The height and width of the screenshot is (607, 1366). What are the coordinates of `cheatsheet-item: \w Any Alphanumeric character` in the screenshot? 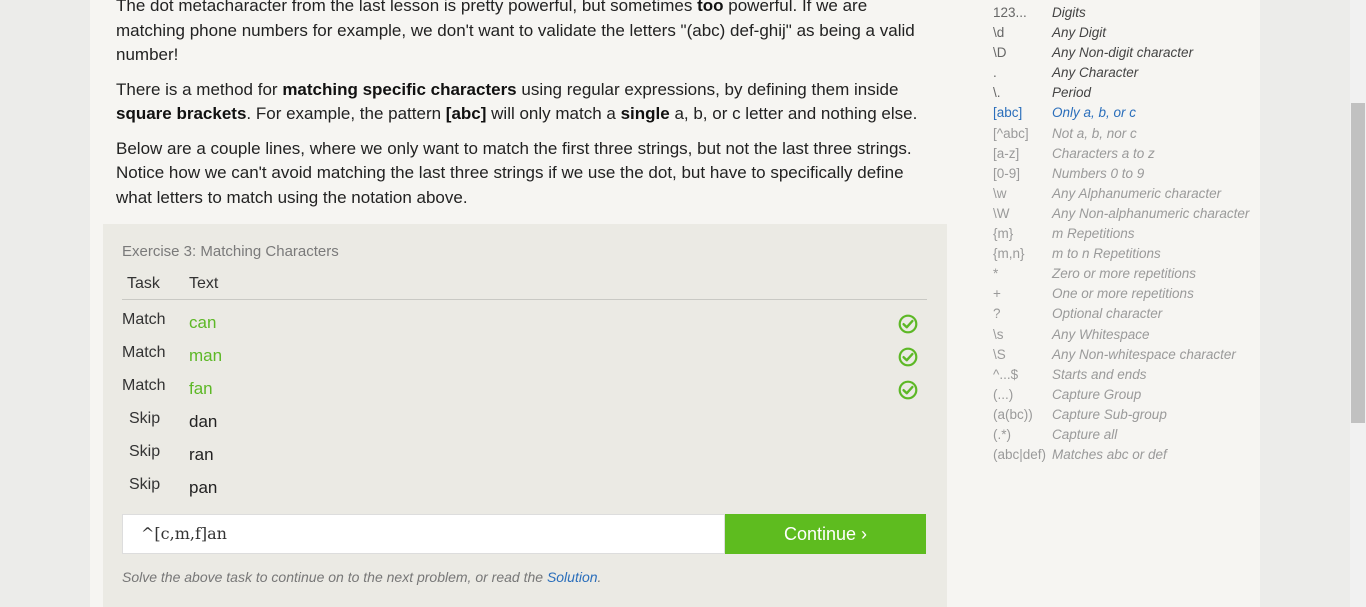 It's located at (1123, 196).